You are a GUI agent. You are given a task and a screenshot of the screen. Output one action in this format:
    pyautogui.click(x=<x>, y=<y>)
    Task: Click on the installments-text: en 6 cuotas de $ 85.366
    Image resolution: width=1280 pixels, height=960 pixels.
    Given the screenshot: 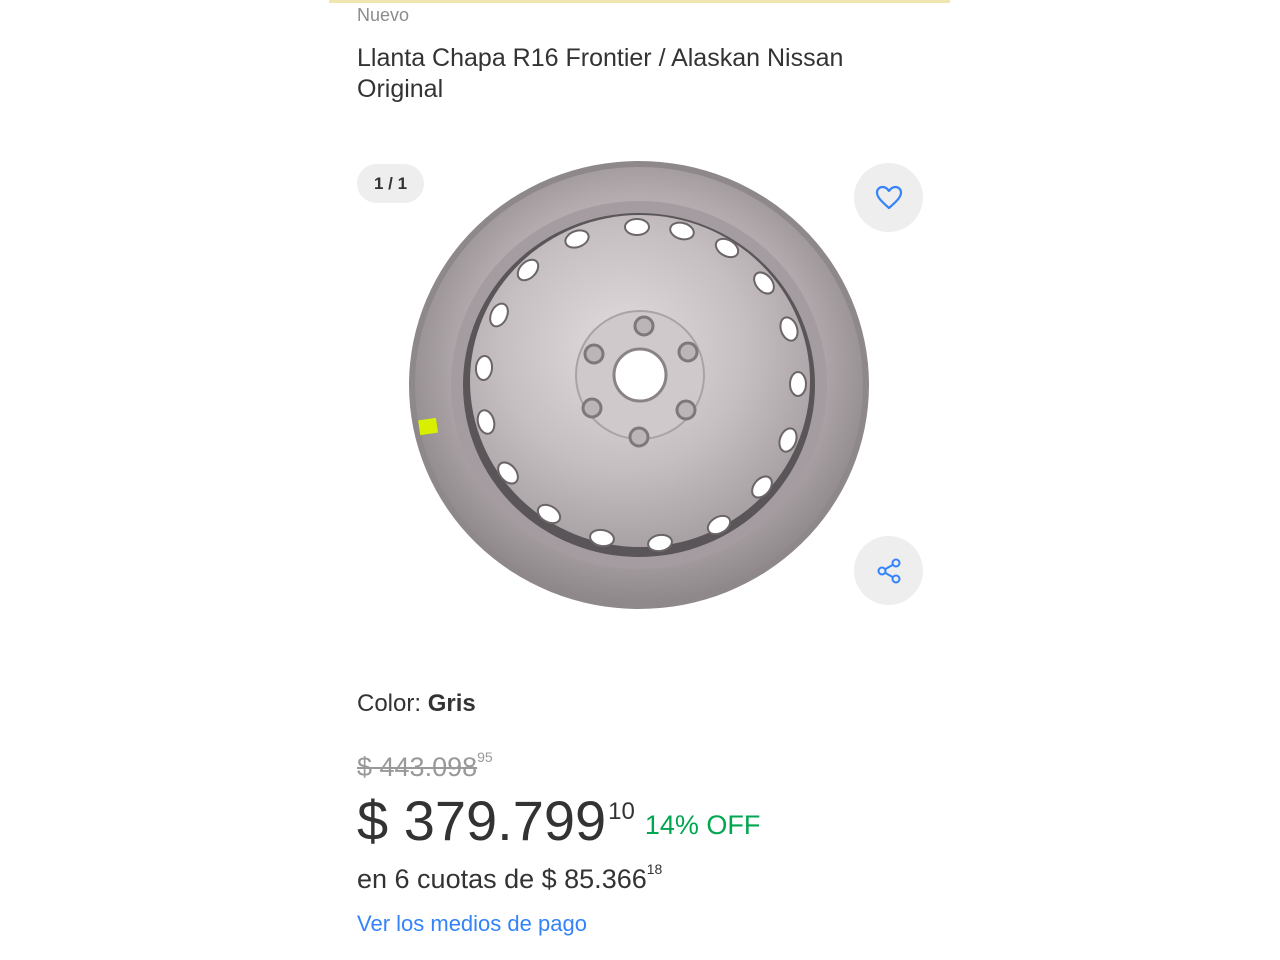 What is the action you would take?
    pyautogui.click(x=502, y=879)
    